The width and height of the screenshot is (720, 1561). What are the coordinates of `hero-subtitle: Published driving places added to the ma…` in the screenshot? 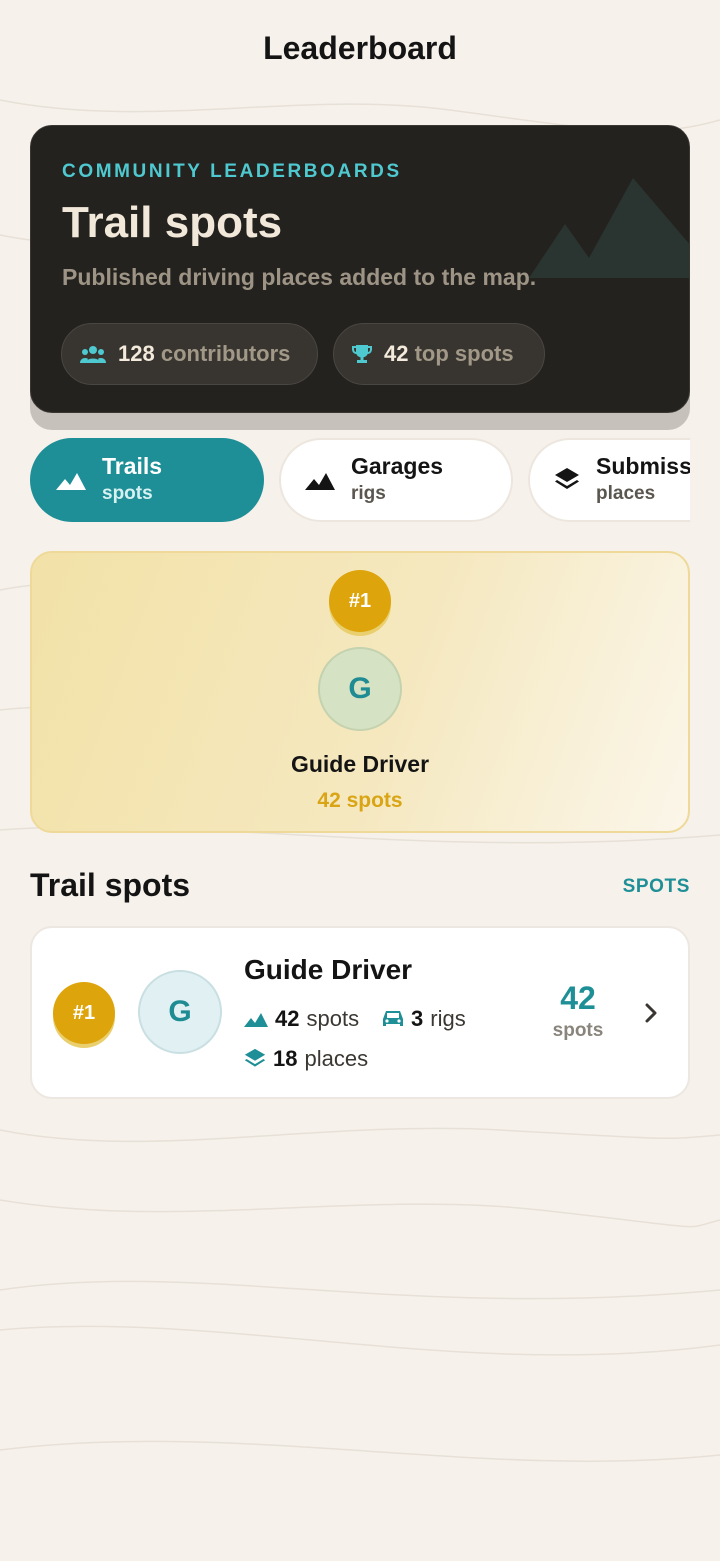 It's located at (299, 277).